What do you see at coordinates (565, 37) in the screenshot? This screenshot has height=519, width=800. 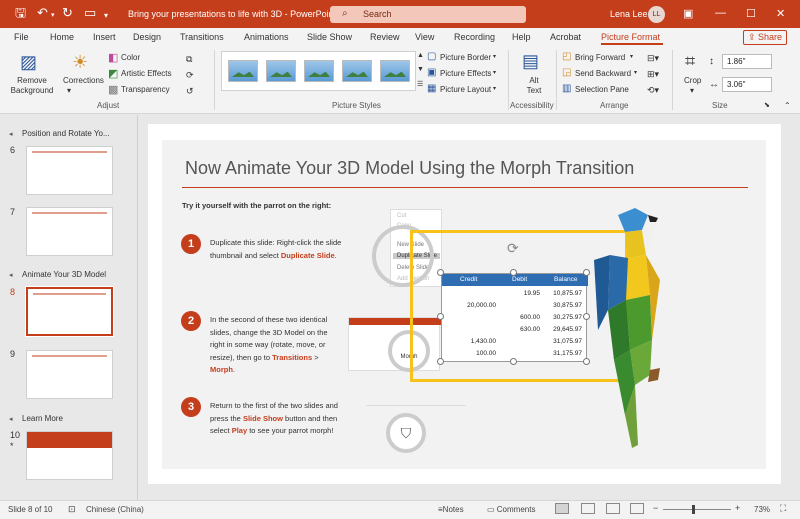 I see `tab-acrobat: Acrobat` at bounding box center [565, 37].